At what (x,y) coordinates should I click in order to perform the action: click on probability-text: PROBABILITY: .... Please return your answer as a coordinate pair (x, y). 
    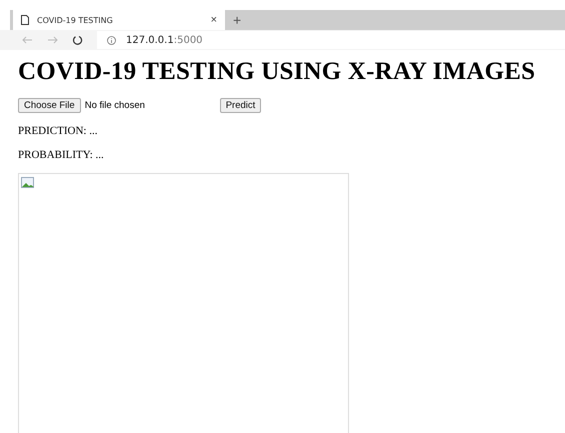
    Looking at the image, I should click on (61, 155).